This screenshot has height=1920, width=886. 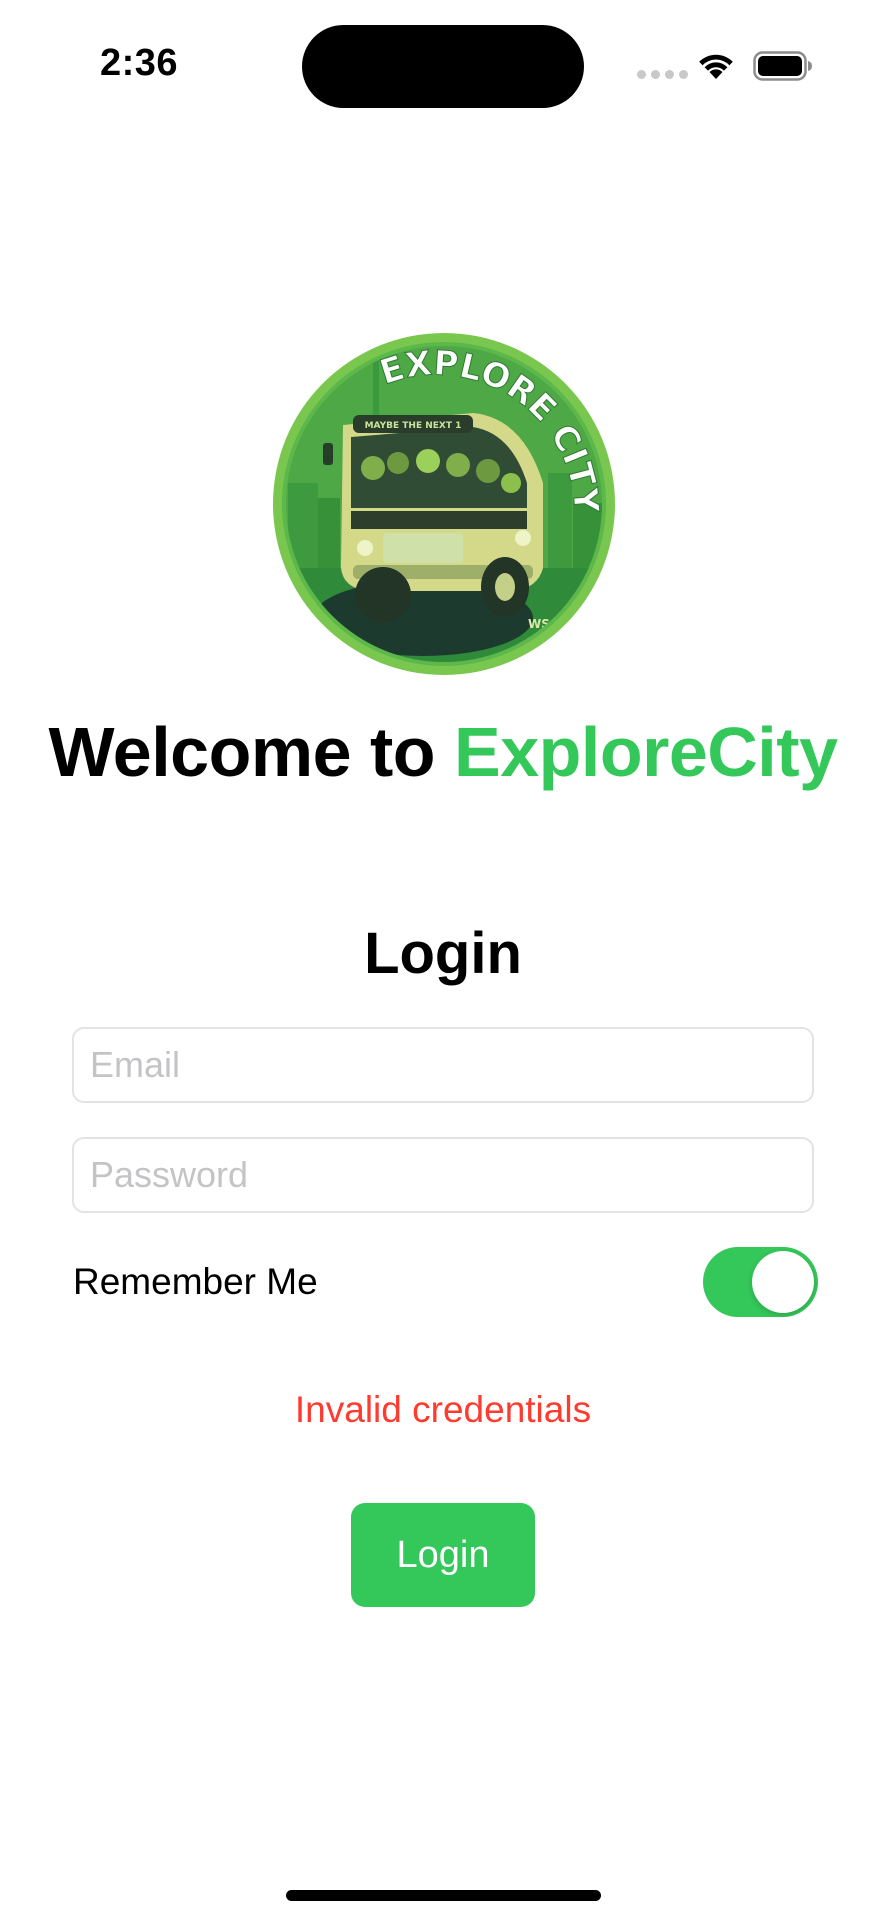 What do you see at coordinates (783, 1282) in the screenshot?
I see `toggle-knob` at bounding box center [783, 1282].